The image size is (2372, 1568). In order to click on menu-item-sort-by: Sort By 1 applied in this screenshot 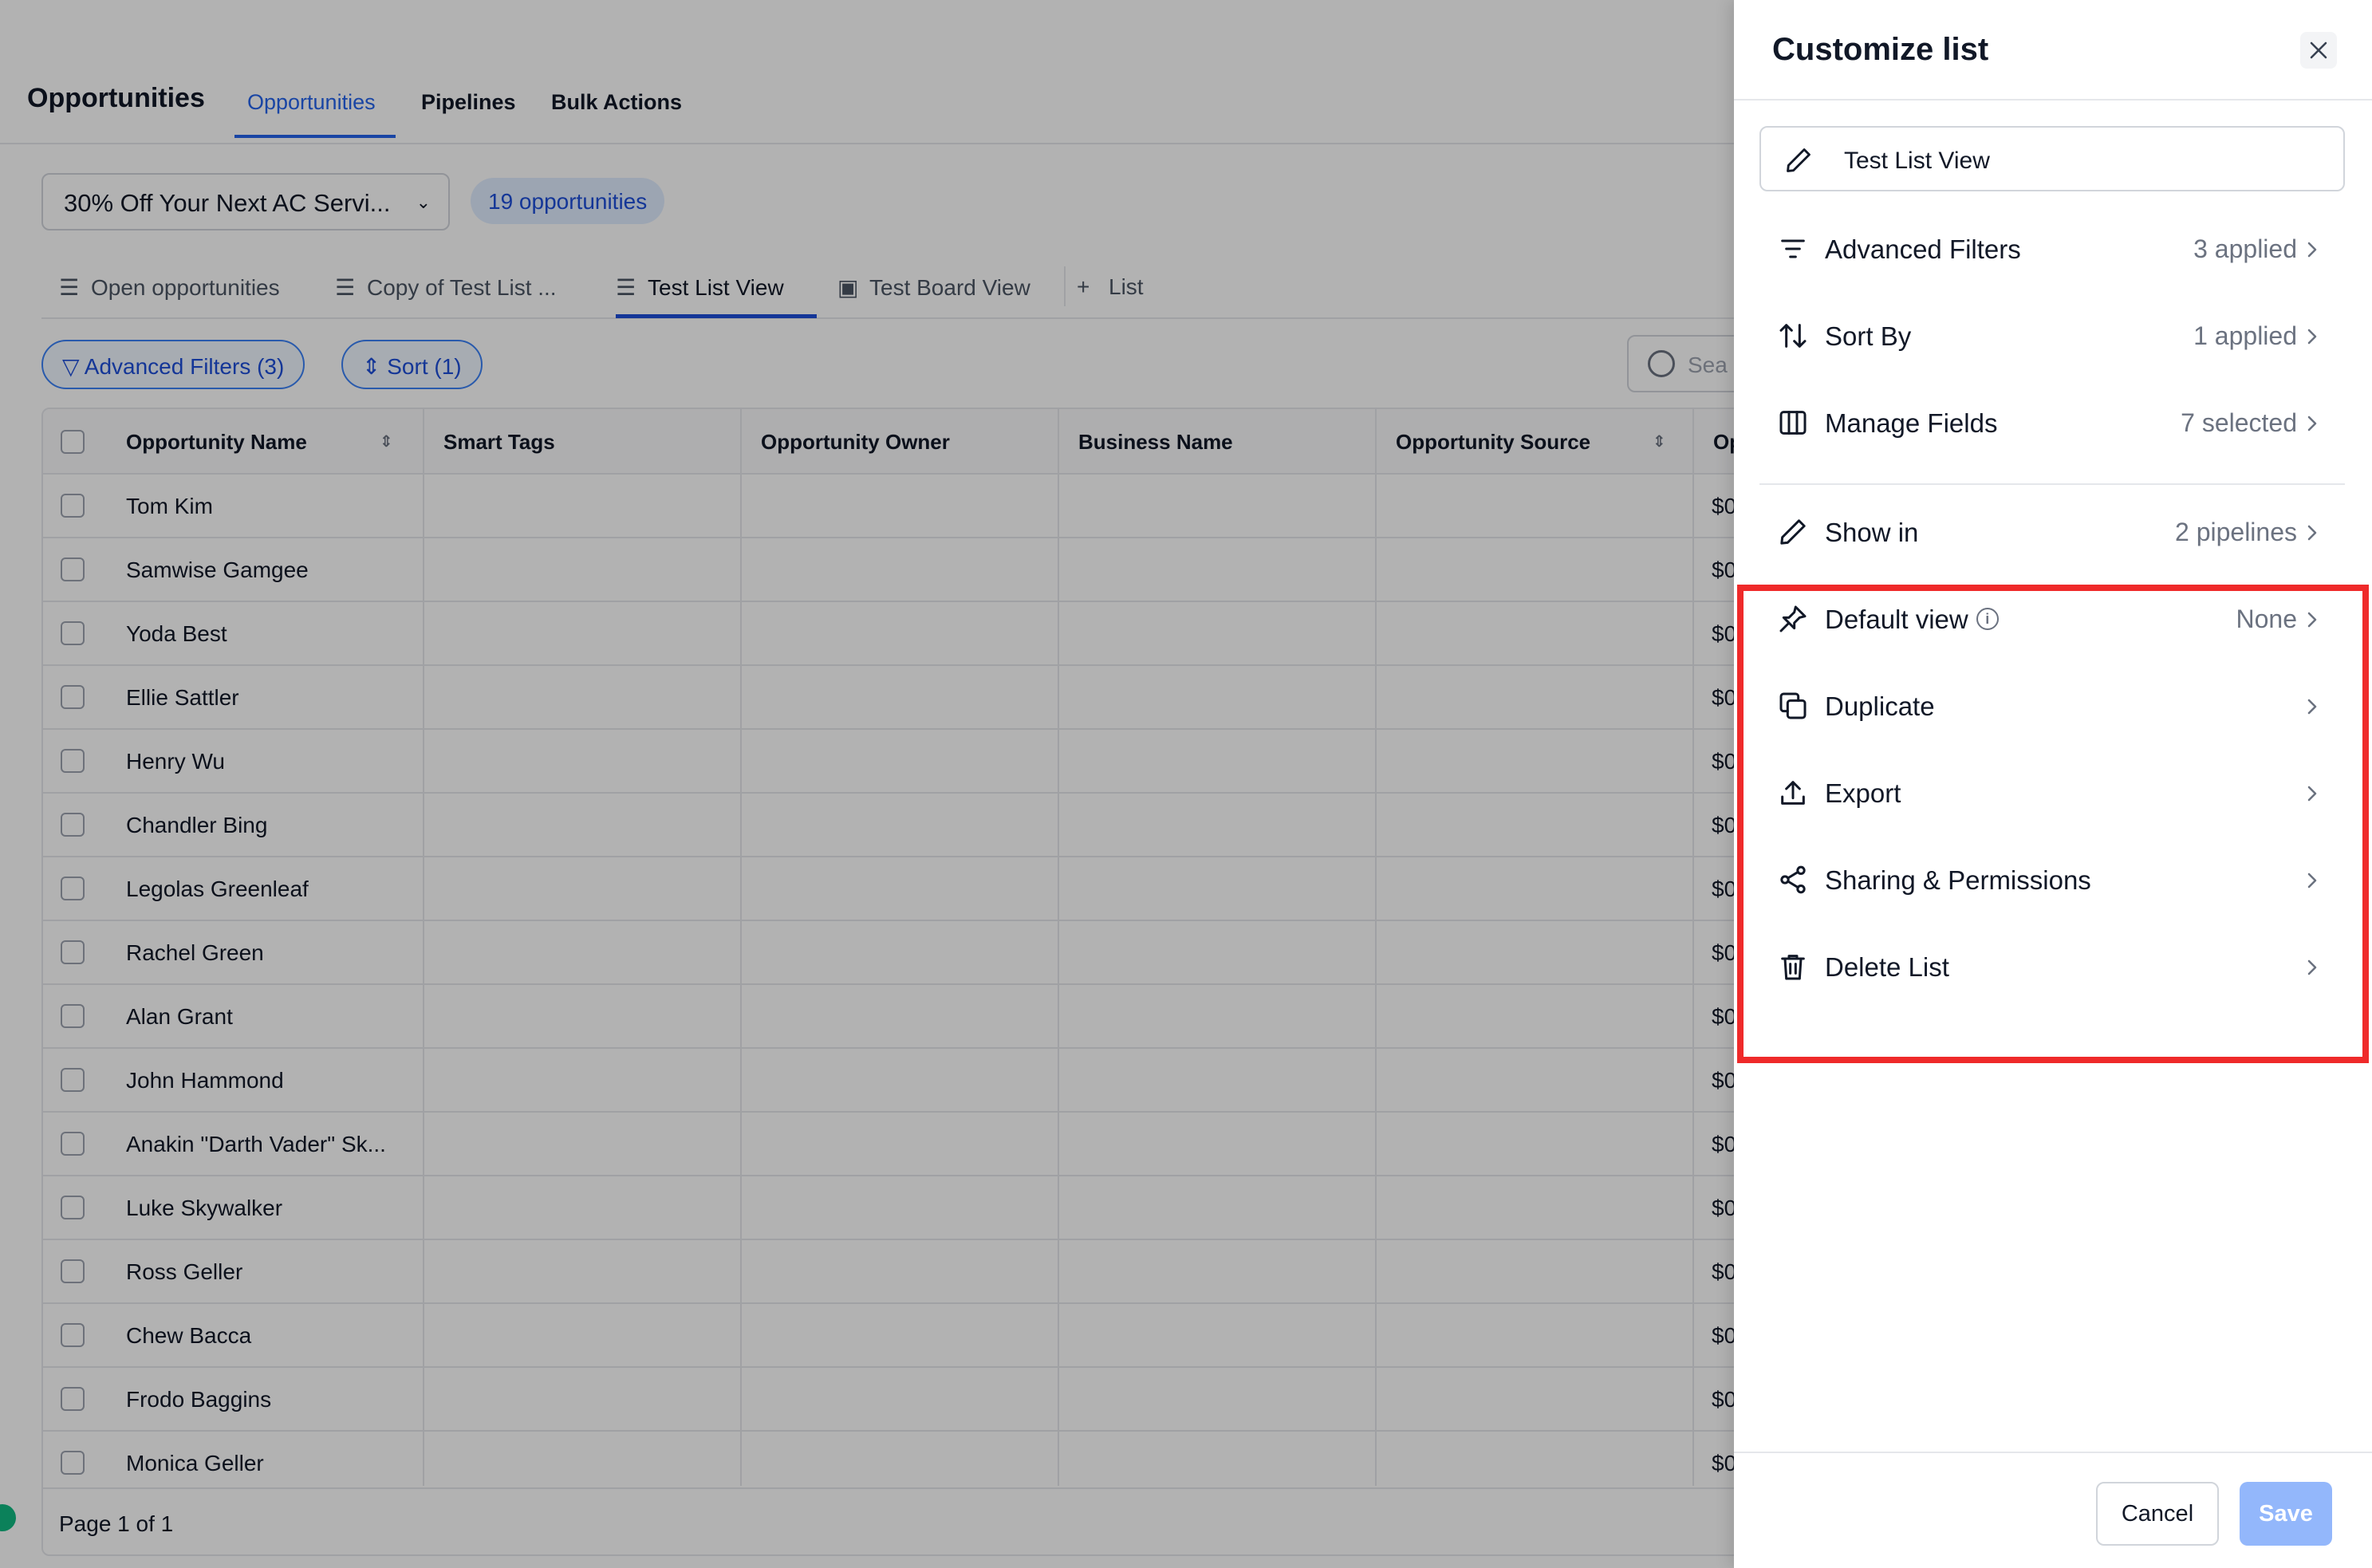, I will do `click(2052, 334)`.